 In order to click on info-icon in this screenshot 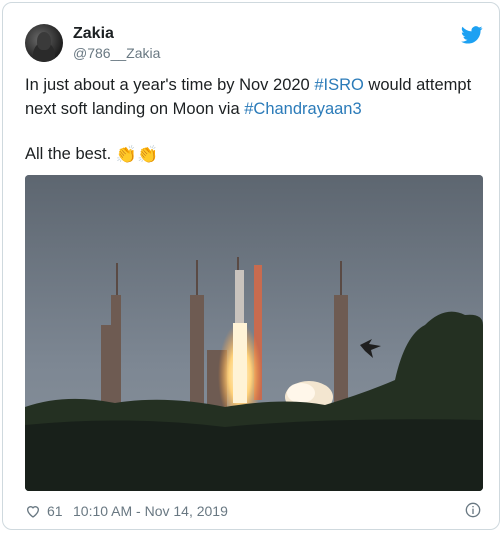, I will do `click(473, 510)`.